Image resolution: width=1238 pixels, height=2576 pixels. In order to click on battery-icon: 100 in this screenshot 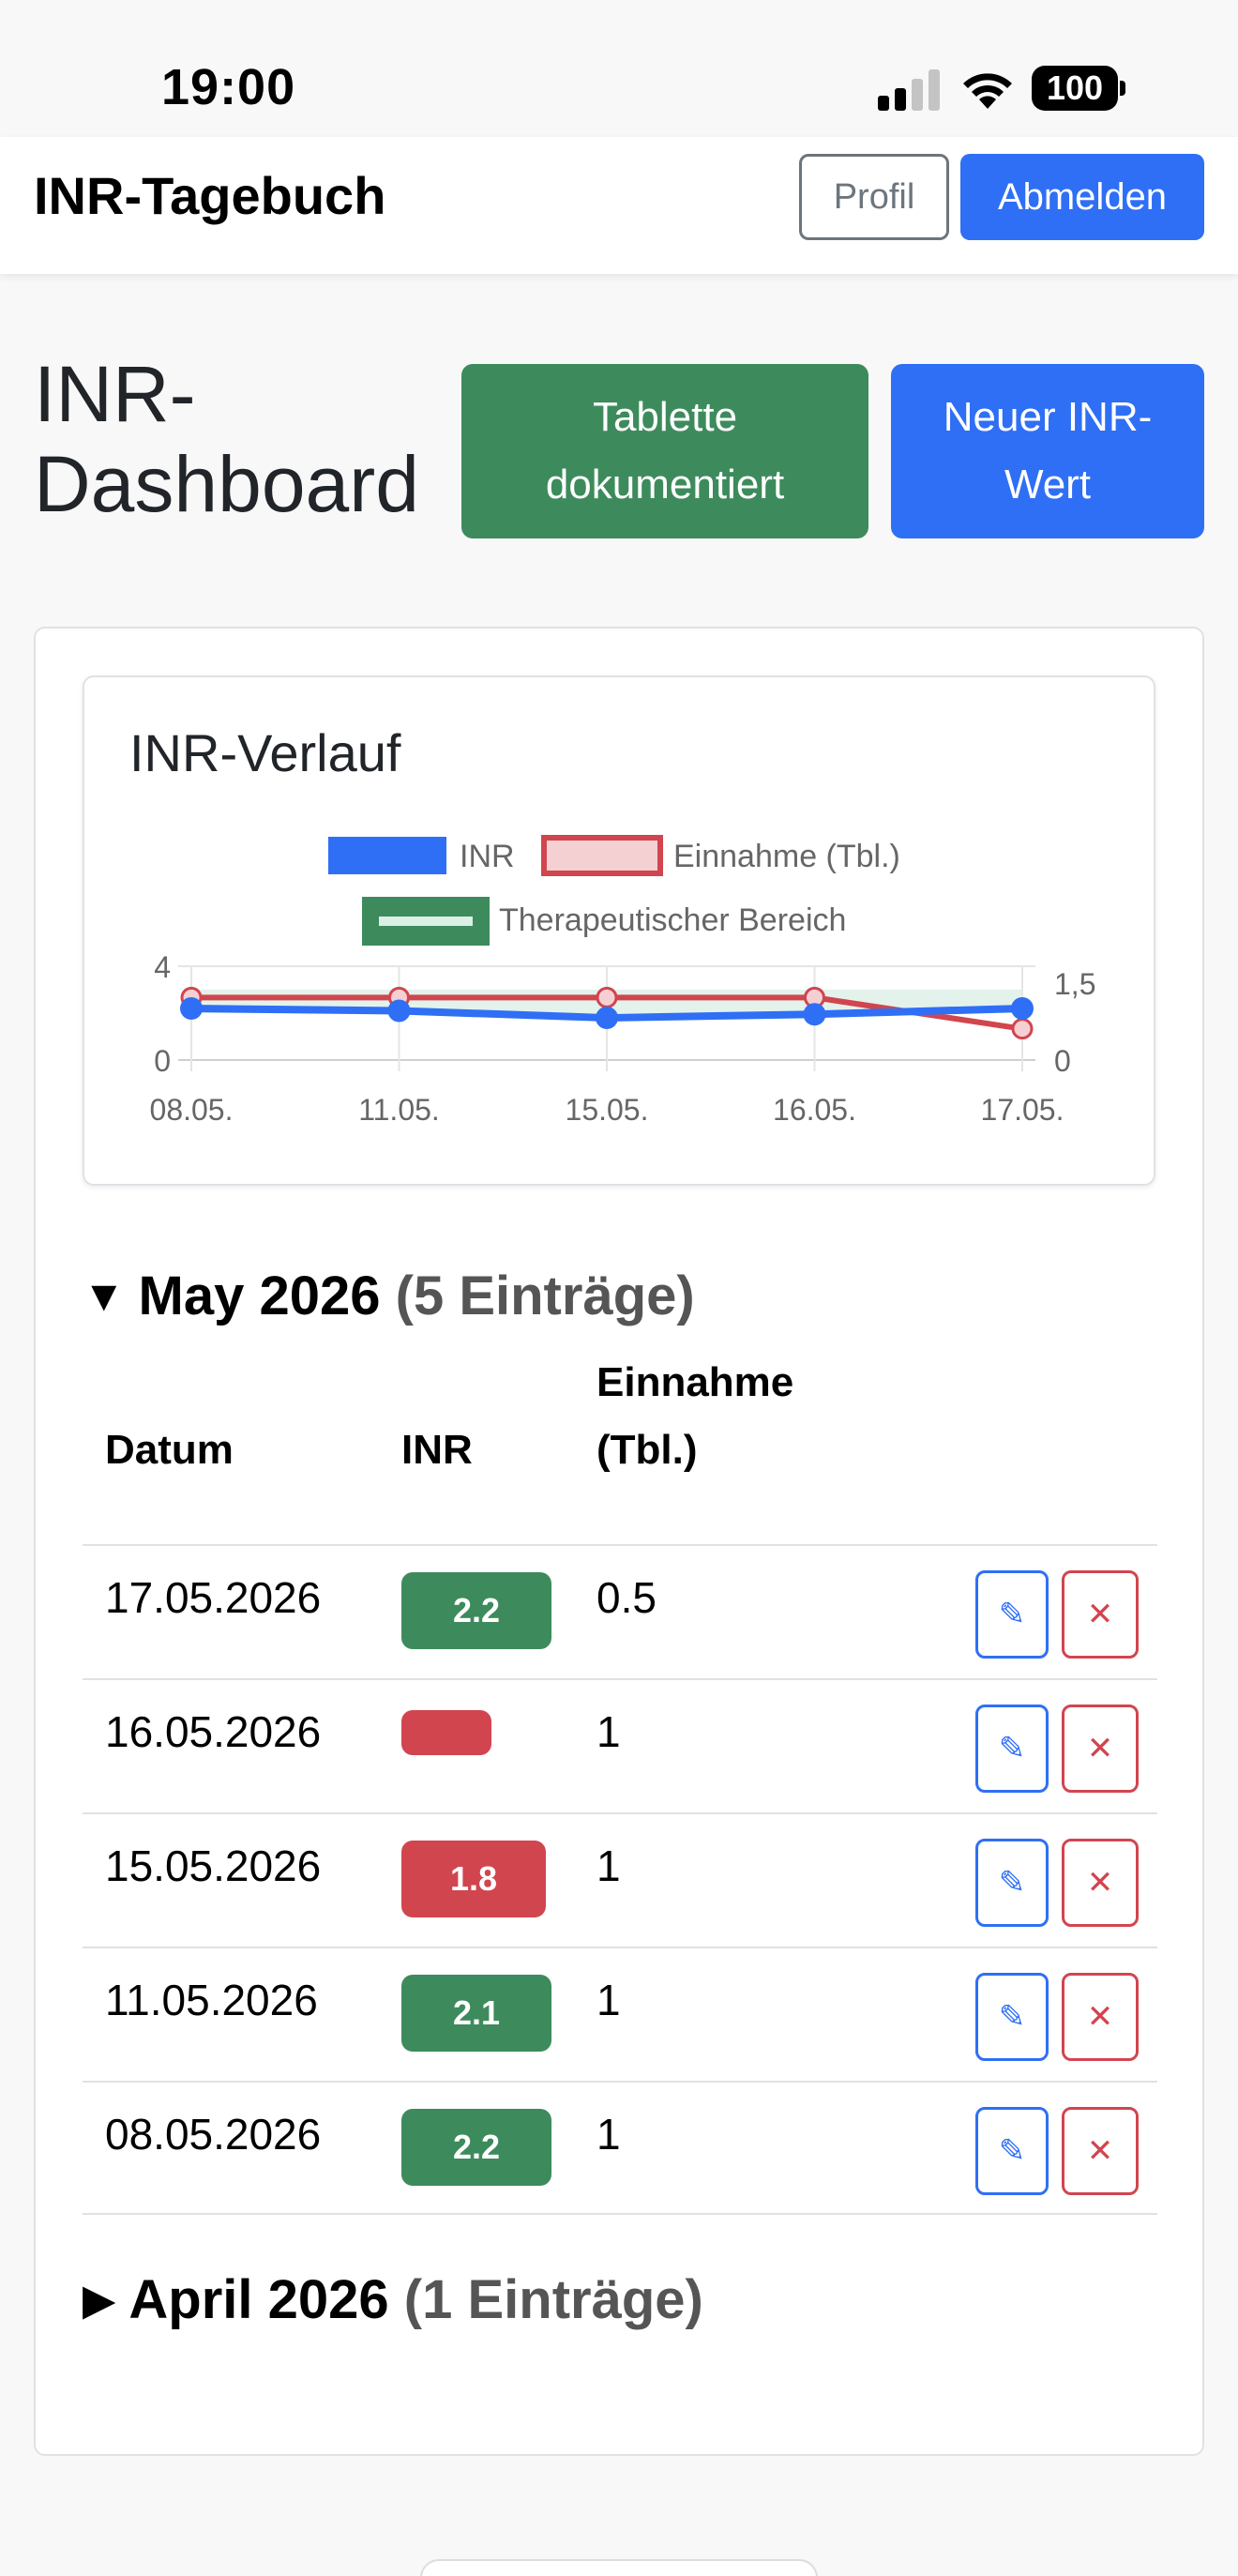, I will do `click(1078, 88)`.